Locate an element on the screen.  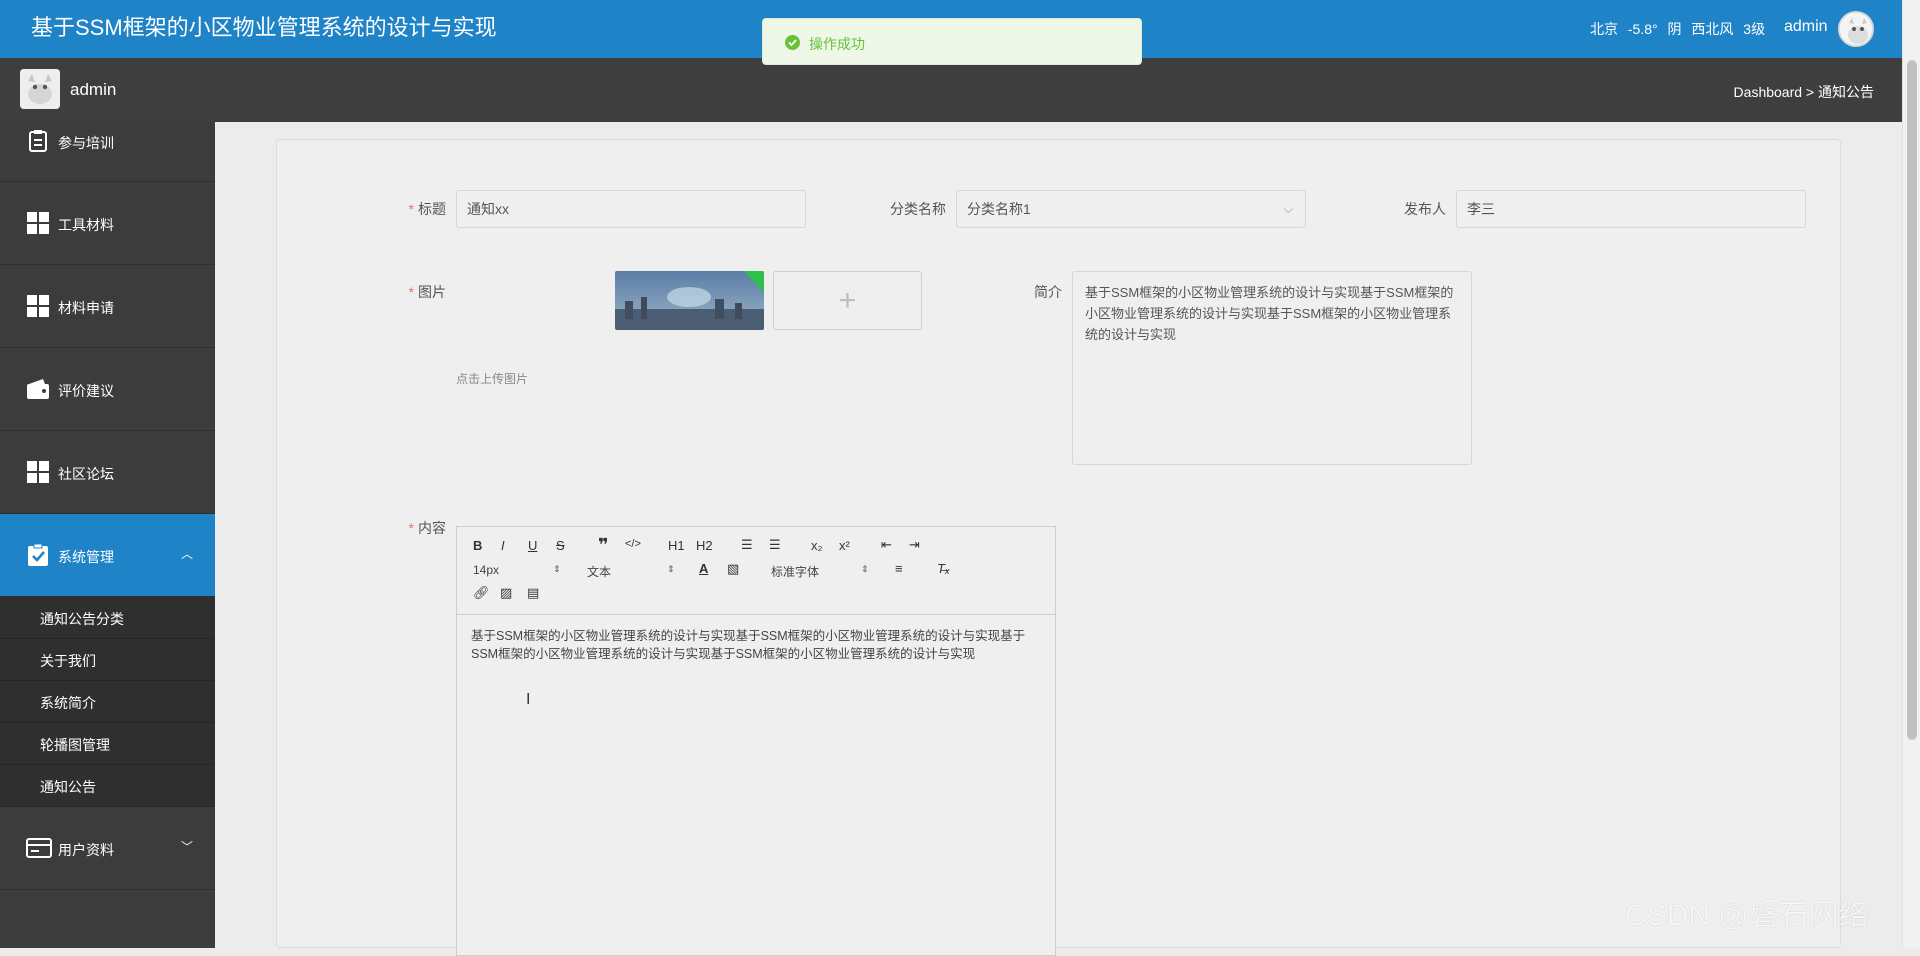
publisher-label: 发布人 is located at coordinates (1425, 209).